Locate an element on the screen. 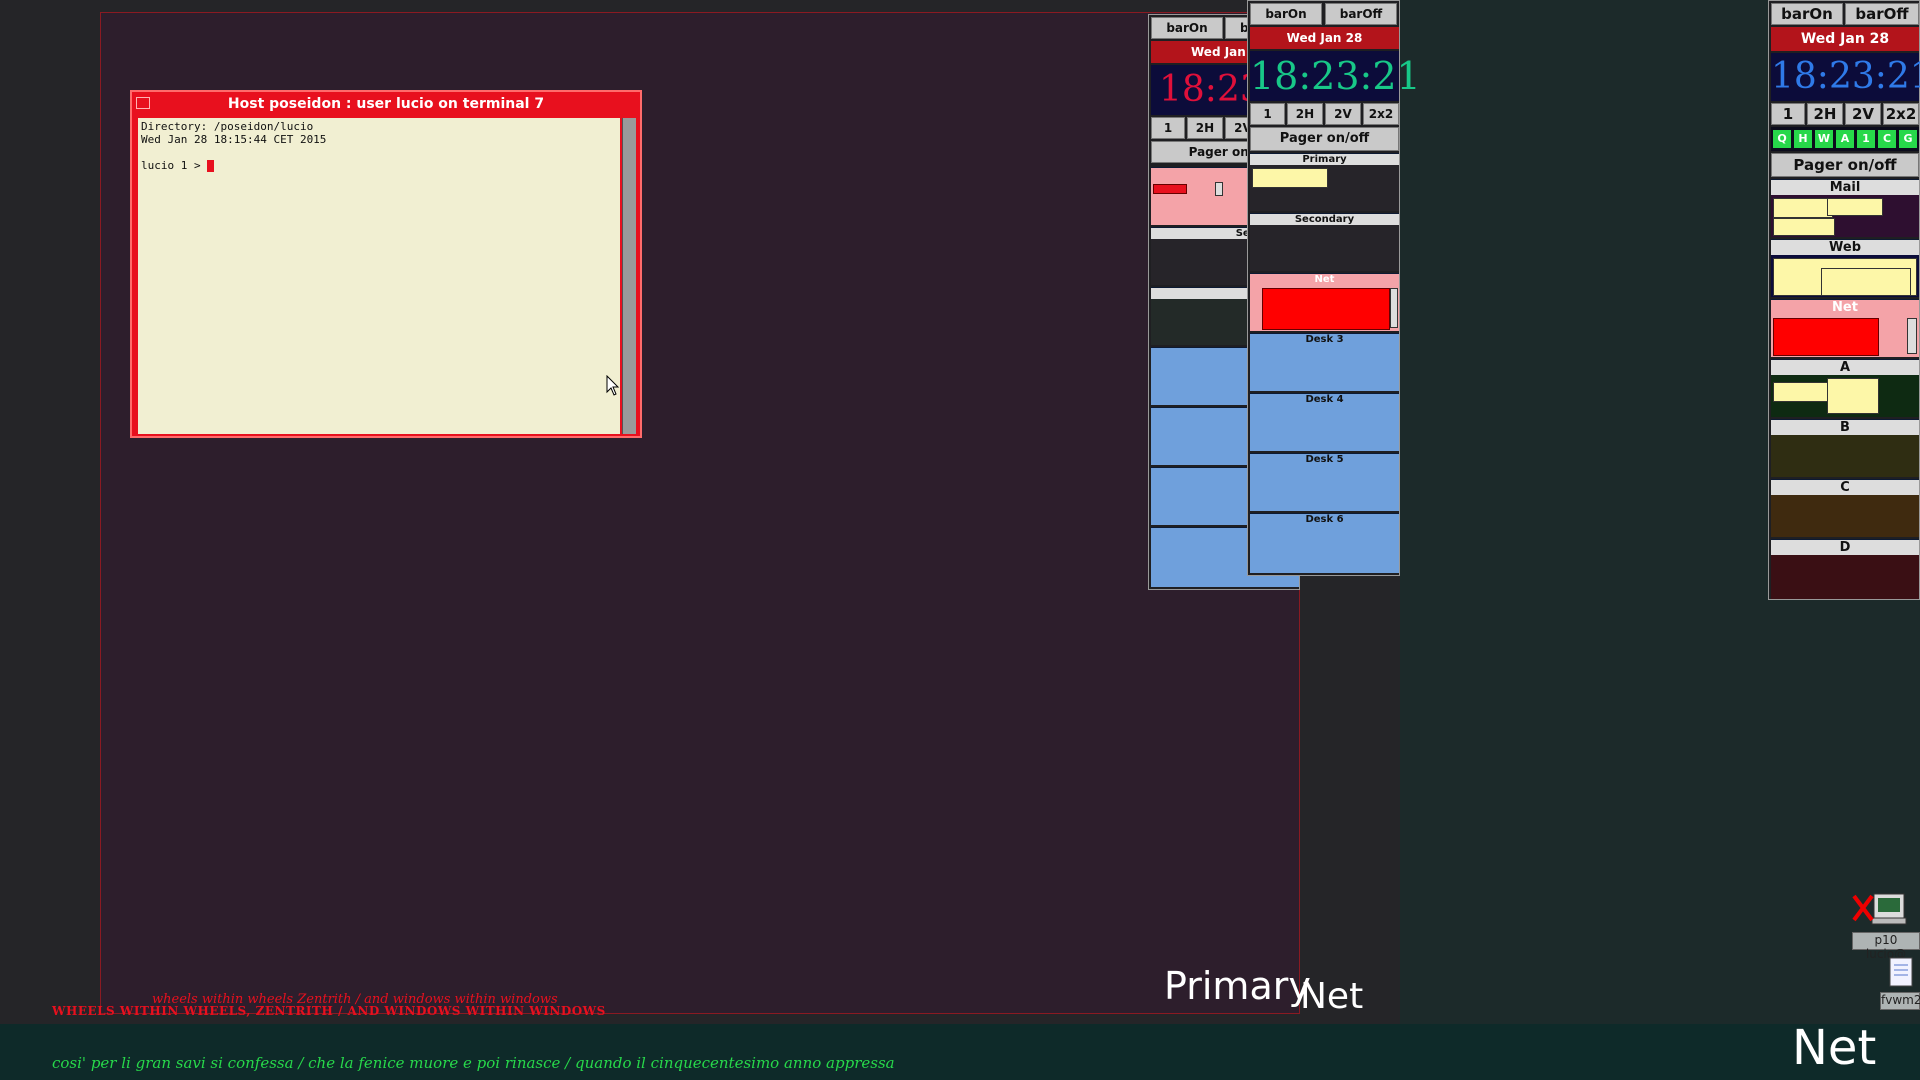  desk-primary: Primary is located at coordinates (1324, 182).